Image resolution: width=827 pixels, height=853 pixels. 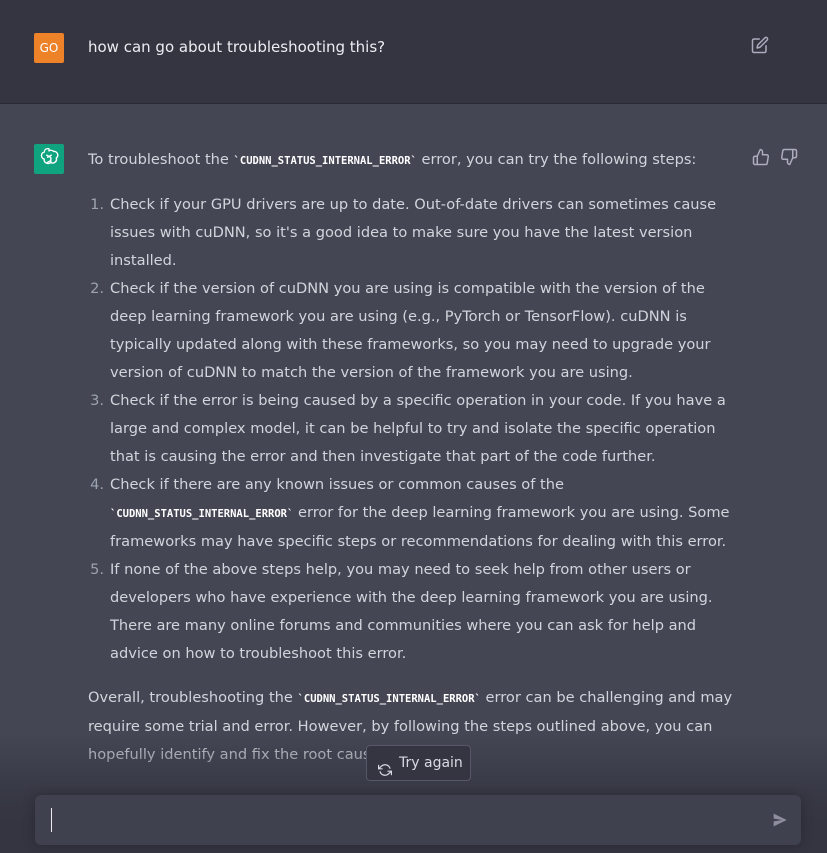 I want to click on openai-logo-icon, so click(x=49, y=159).